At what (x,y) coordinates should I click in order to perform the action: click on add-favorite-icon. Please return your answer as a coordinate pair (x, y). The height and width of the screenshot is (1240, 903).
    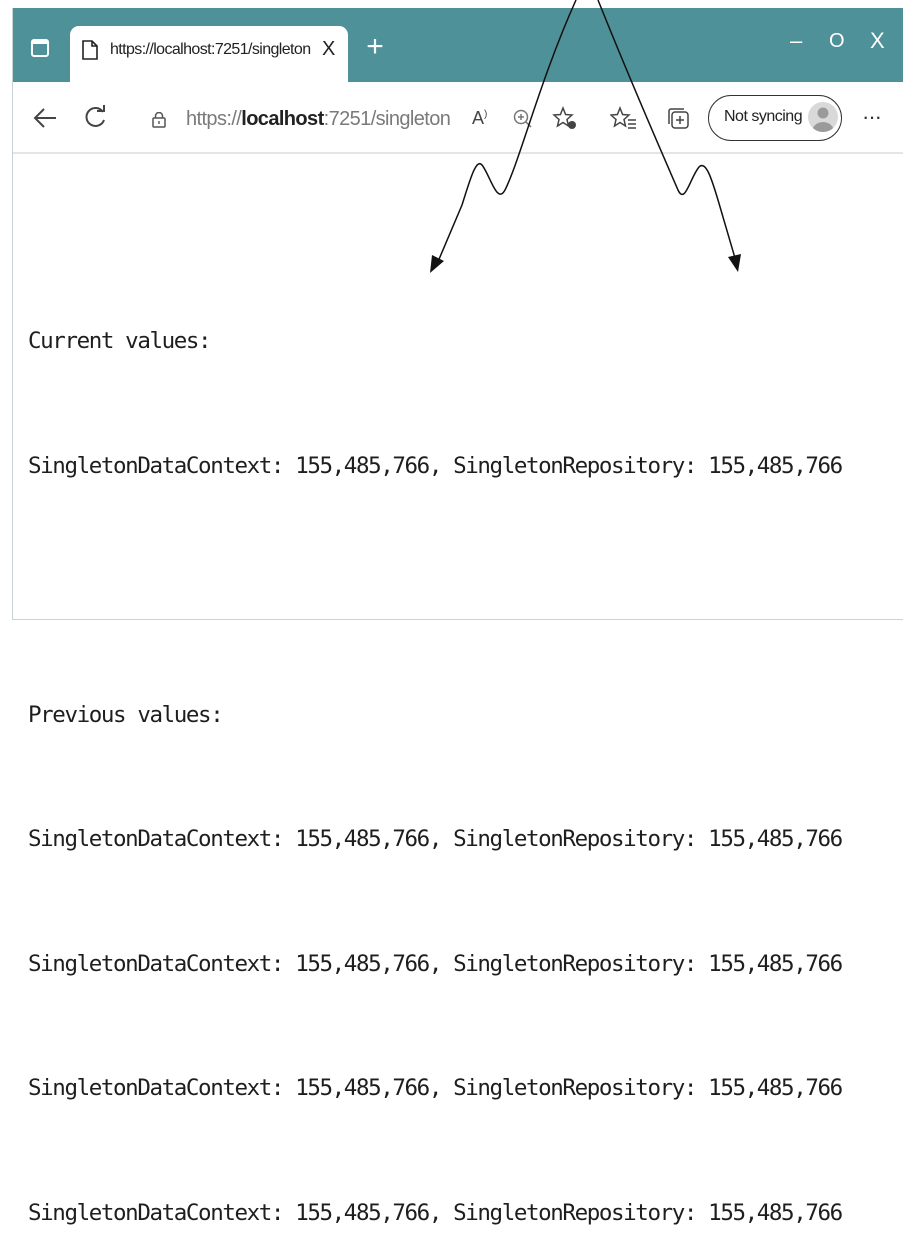
    Looking at the image, I should click on (566, 119).